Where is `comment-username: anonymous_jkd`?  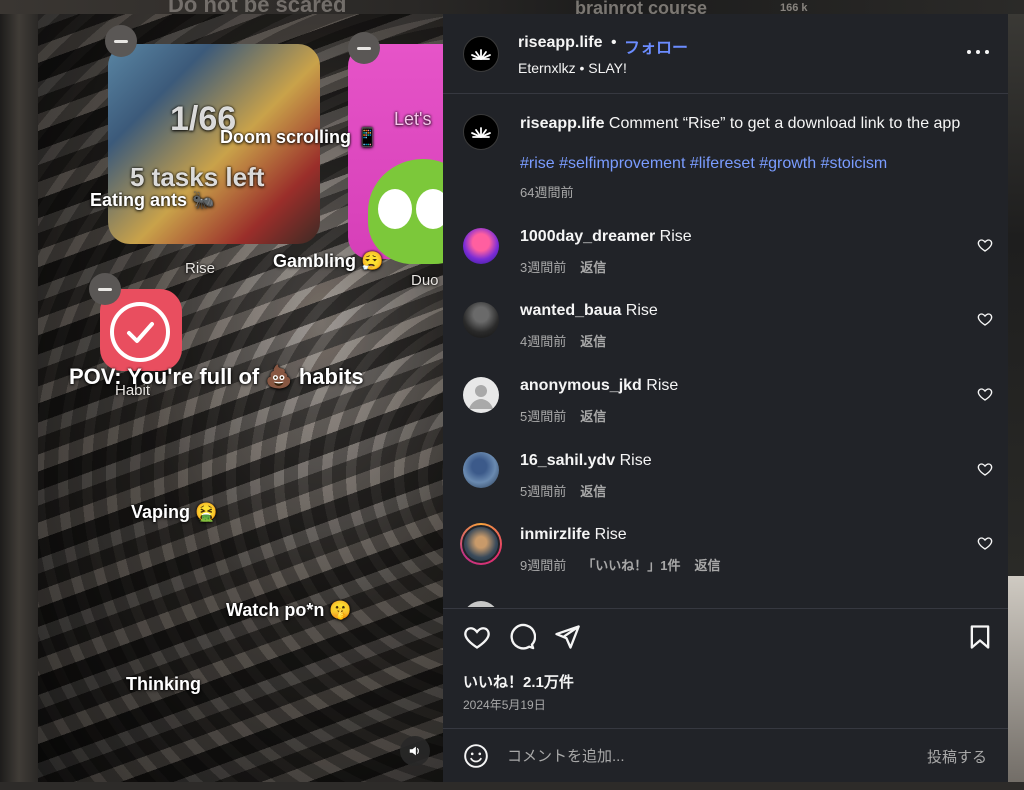 comment-username: anonymous_jkd is located at coordinates (581, 385).